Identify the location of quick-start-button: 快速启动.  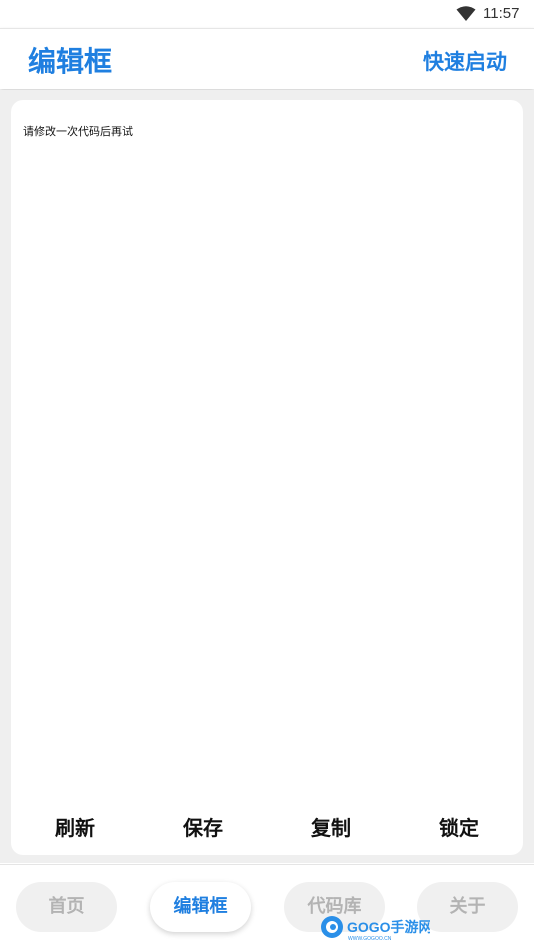
(465, 61).